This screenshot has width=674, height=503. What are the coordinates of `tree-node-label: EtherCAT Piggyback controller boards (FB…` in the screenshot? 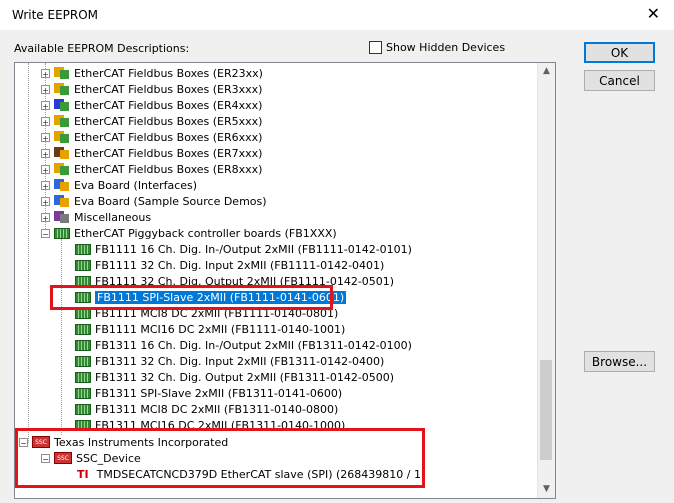 It's located at (205, 233).